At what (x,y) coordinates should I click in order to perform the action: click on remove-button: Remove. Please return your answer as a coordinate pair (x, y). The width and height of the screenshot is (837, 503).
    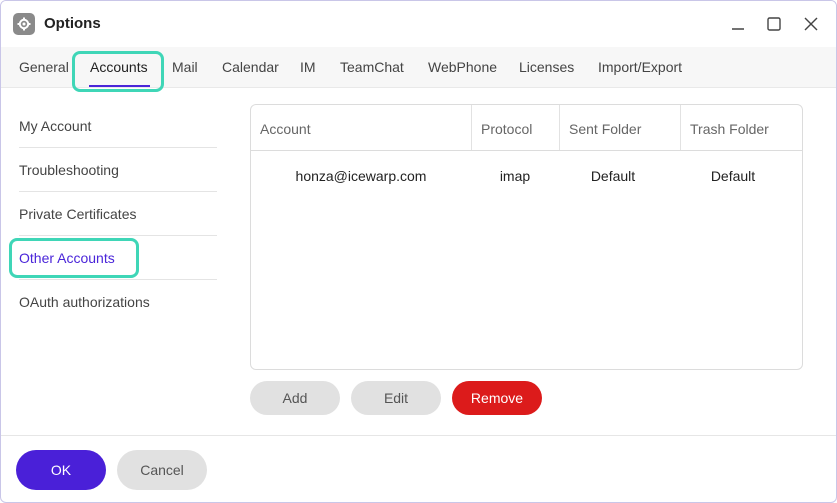
    Looking at the image, I should click on (497, 398).